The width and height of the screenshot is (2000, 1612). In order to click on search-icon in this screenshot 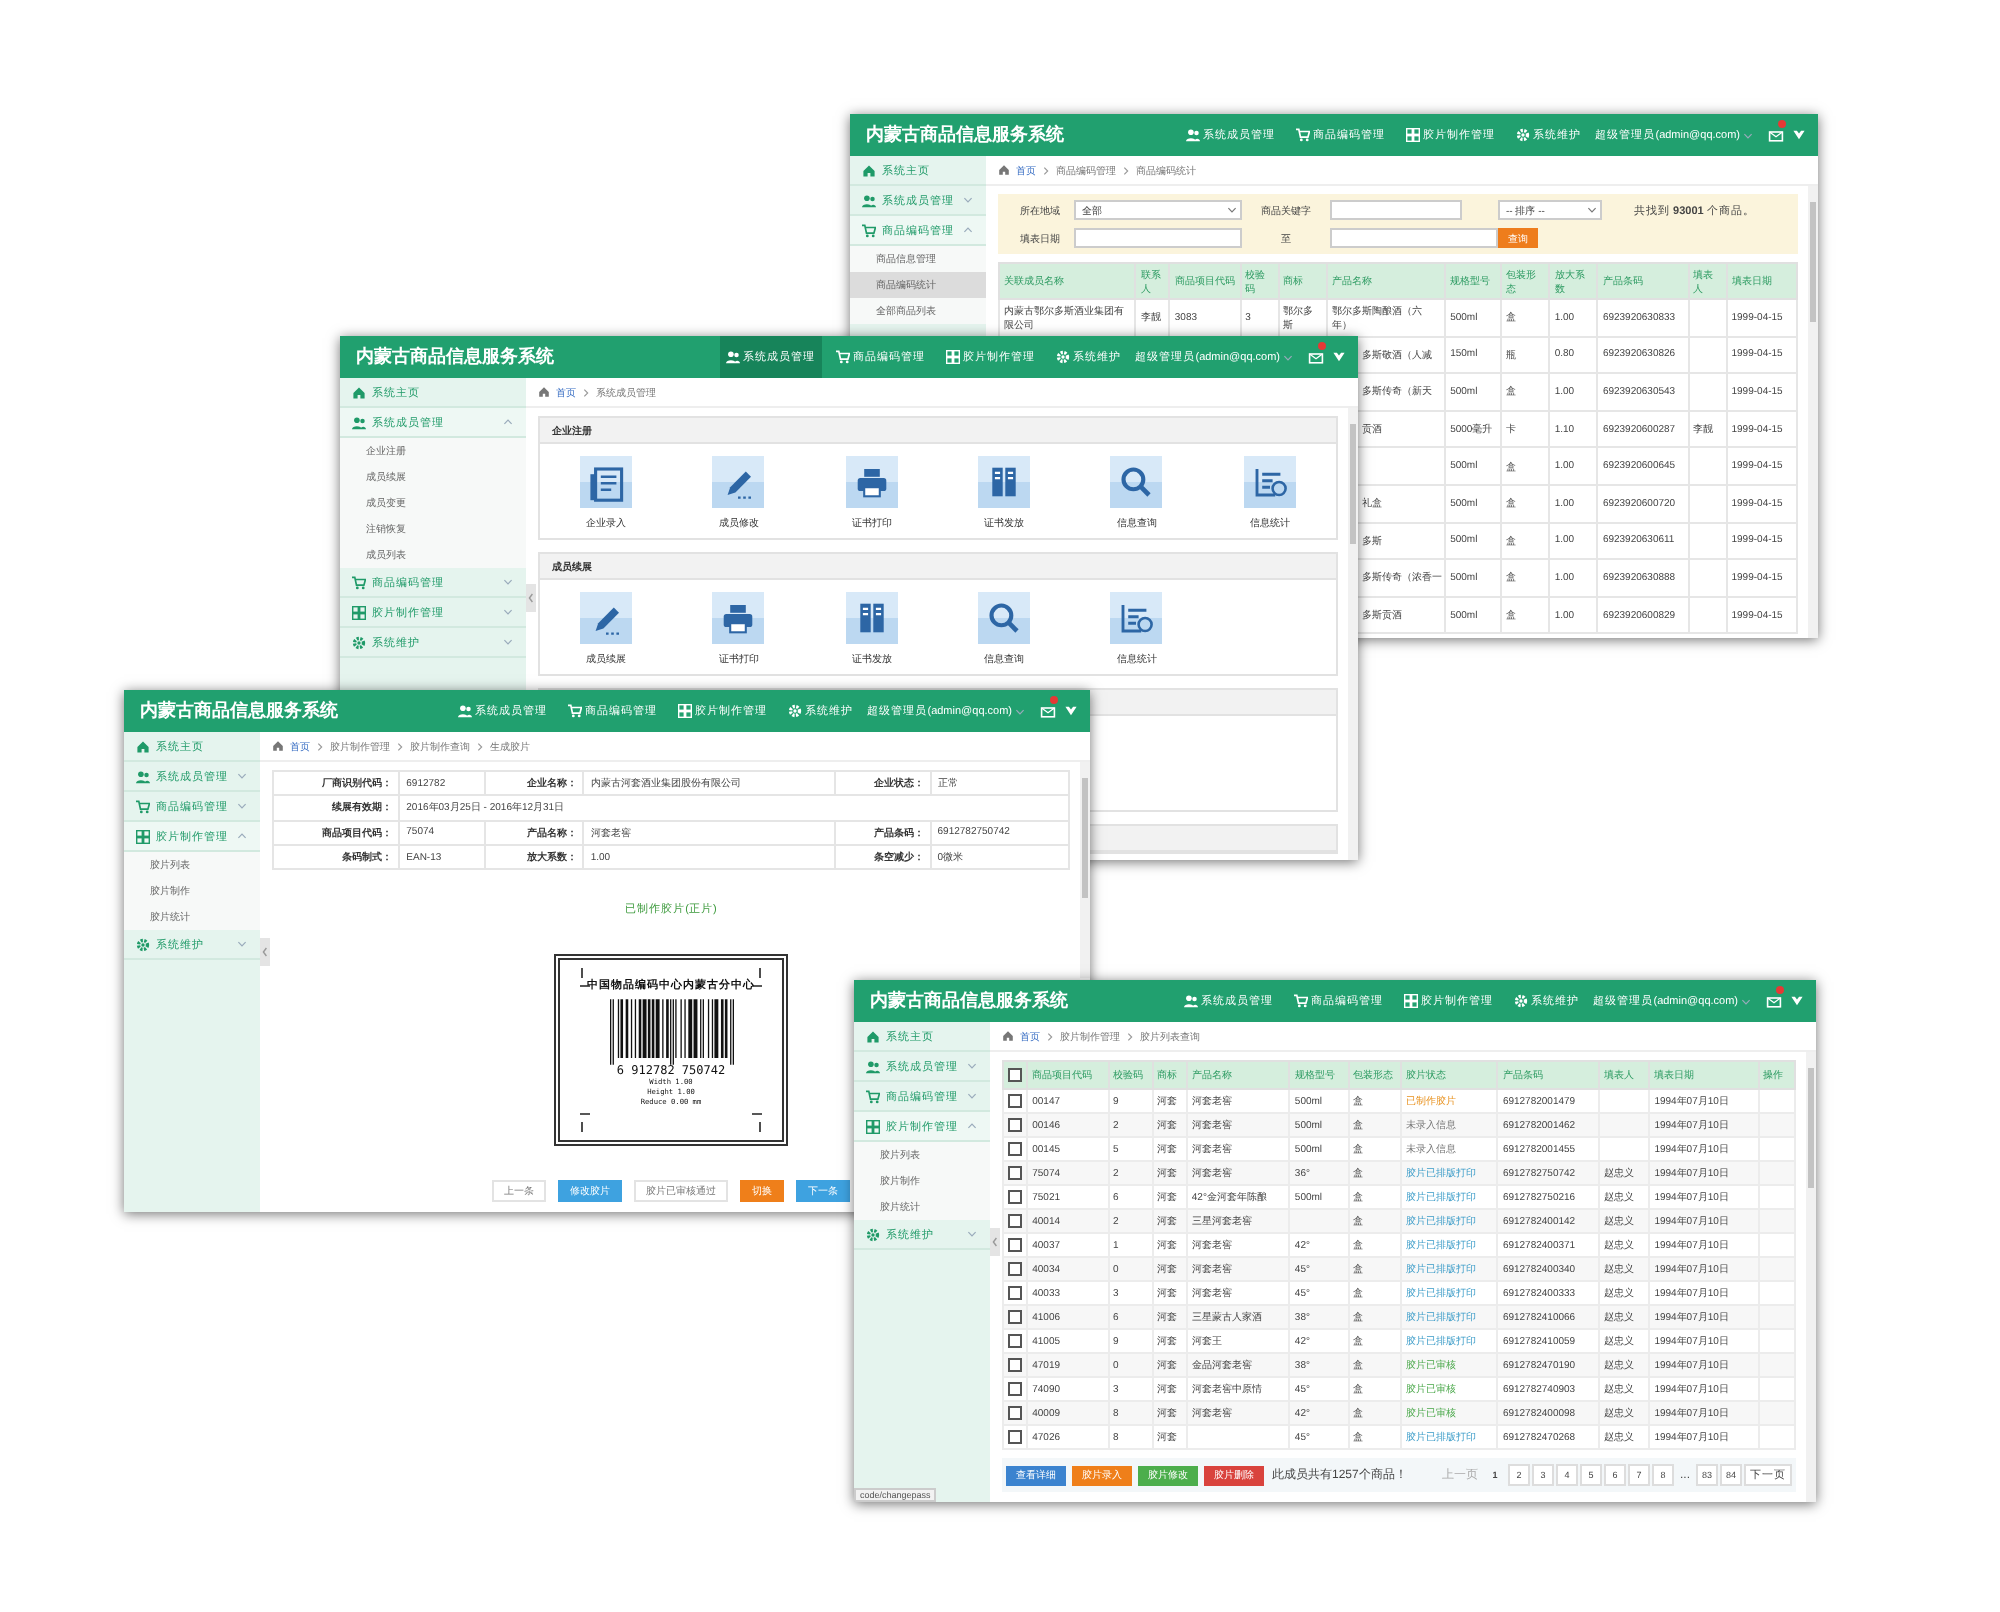, I will do `click(1004, 618)`.